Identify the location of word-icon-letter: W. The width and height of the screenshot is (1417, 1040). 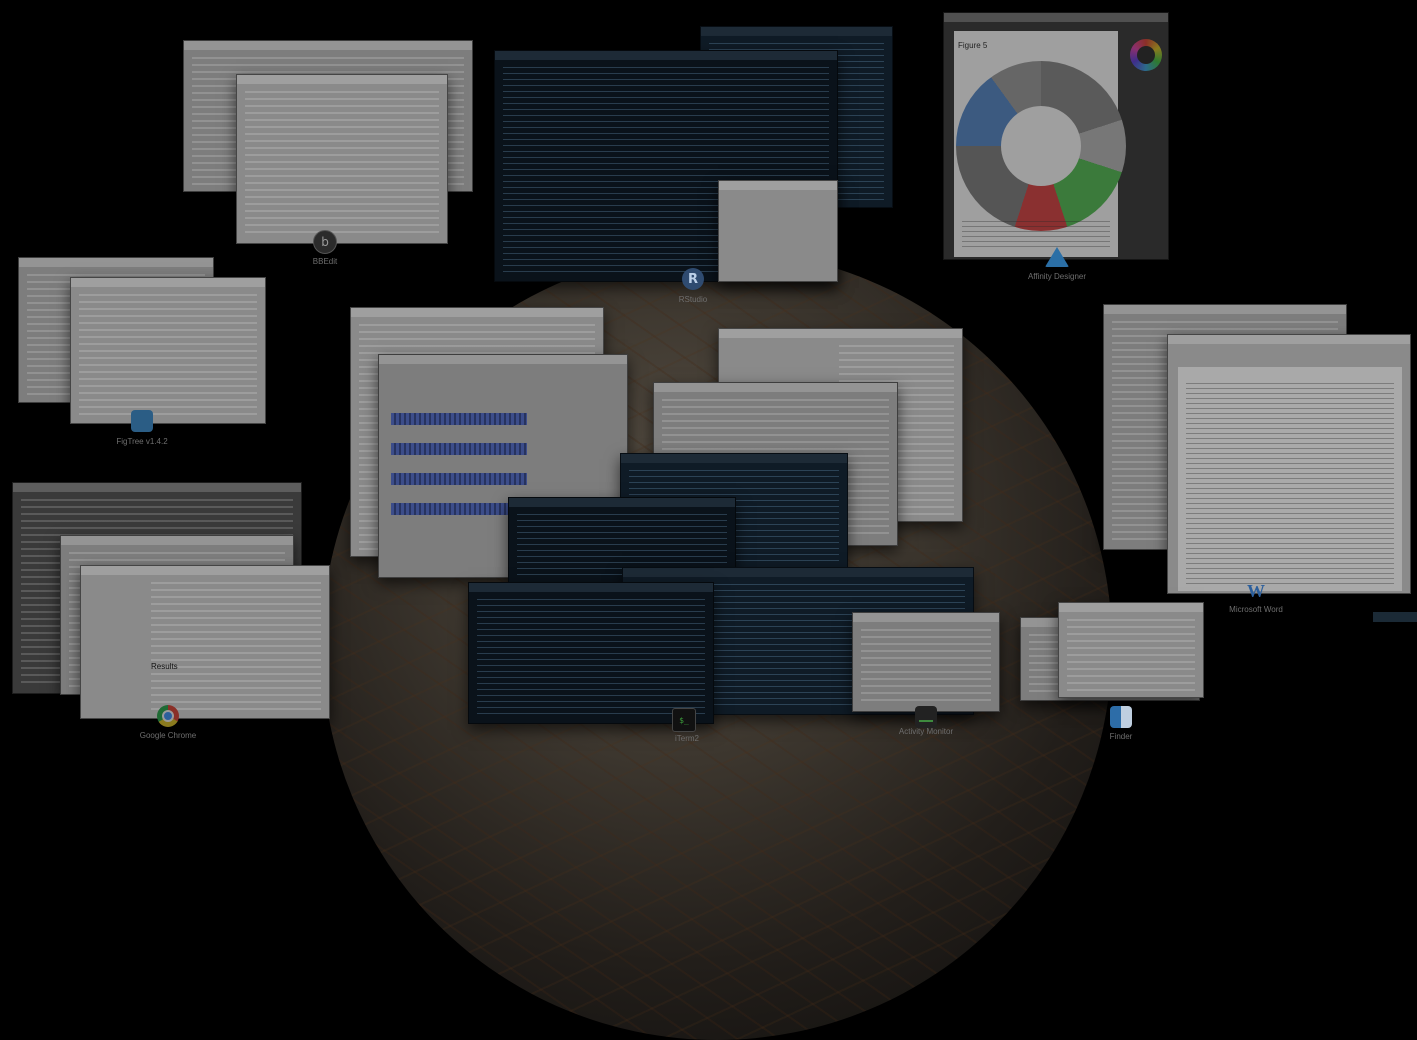
(1256, 590).